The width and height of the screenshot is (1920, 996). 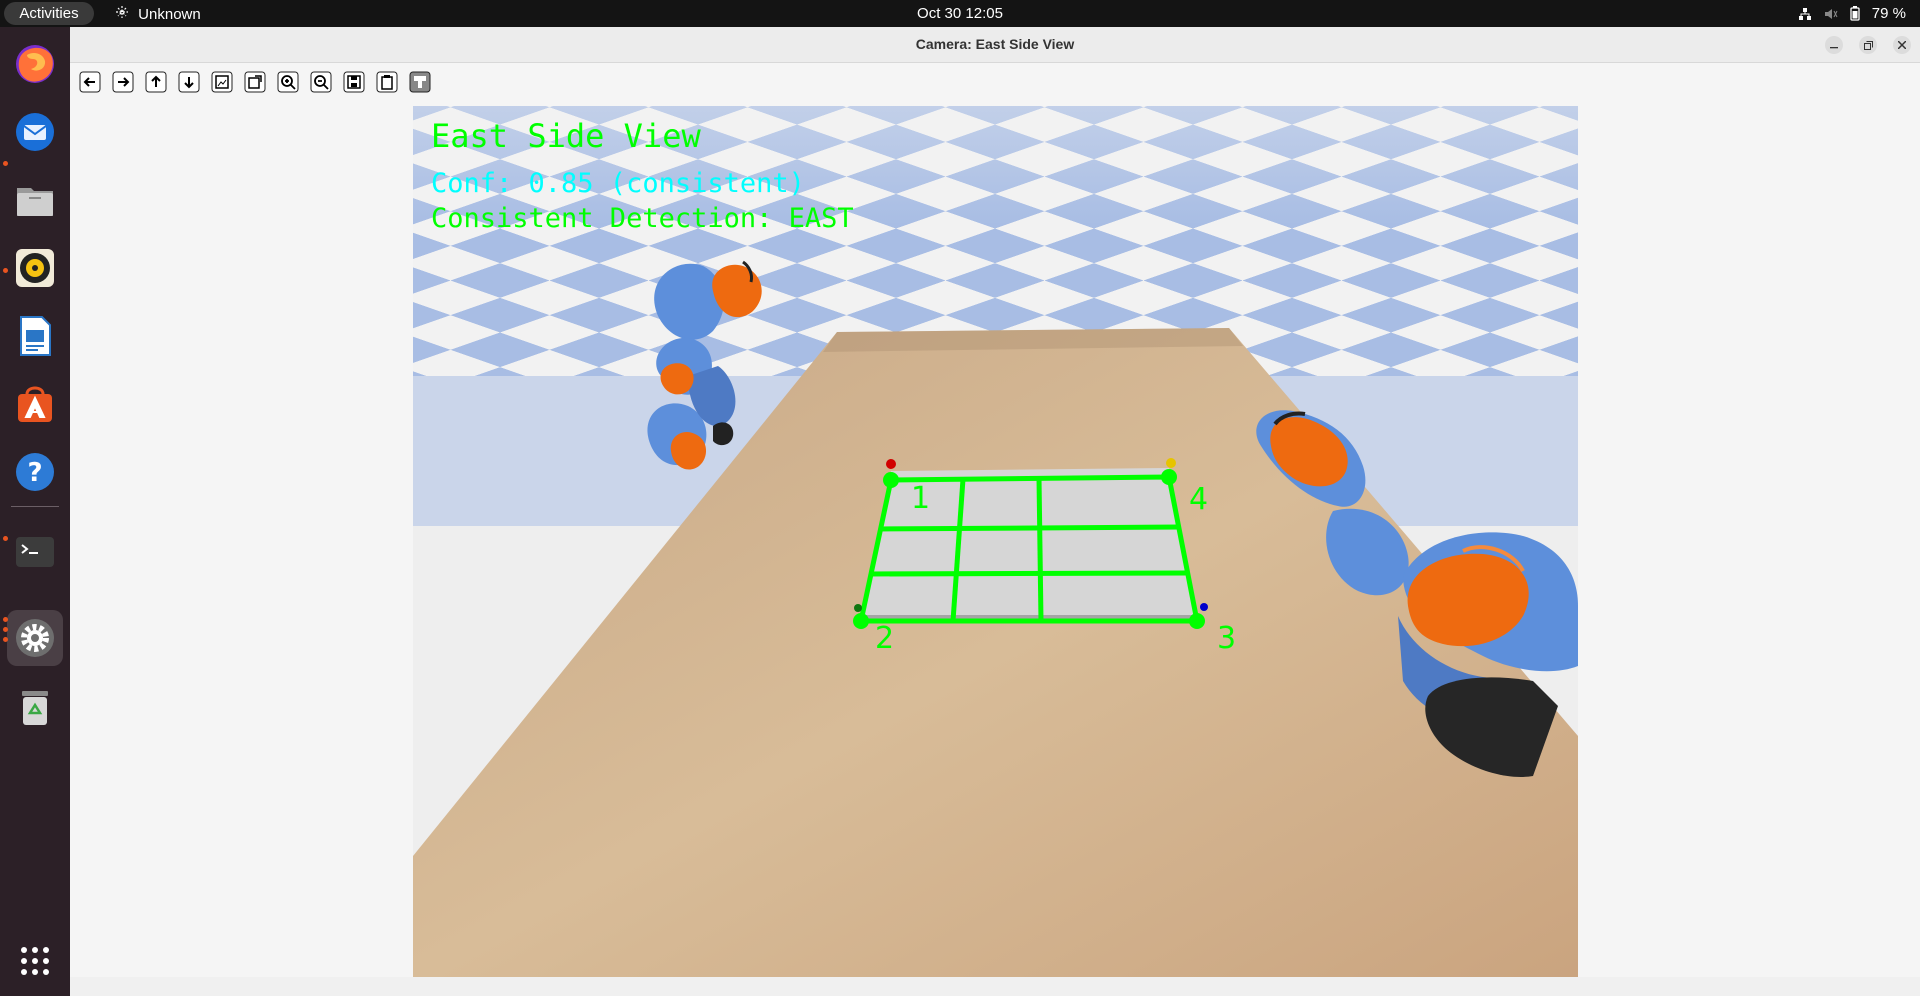 I want to click on zoom-out-button, so click(x=321, y=82).